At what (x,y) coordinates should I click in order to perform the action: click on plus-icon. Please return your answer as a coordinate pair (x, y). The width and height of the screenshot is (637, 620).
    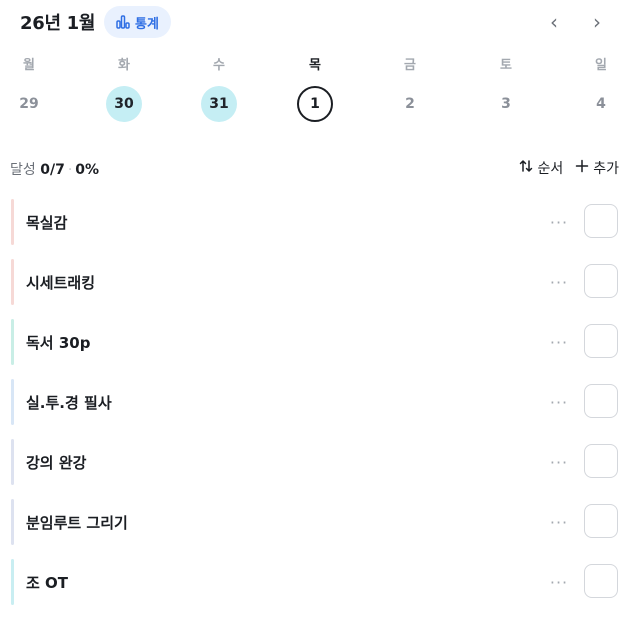
    Looking at the image, I should click on (582, 168).